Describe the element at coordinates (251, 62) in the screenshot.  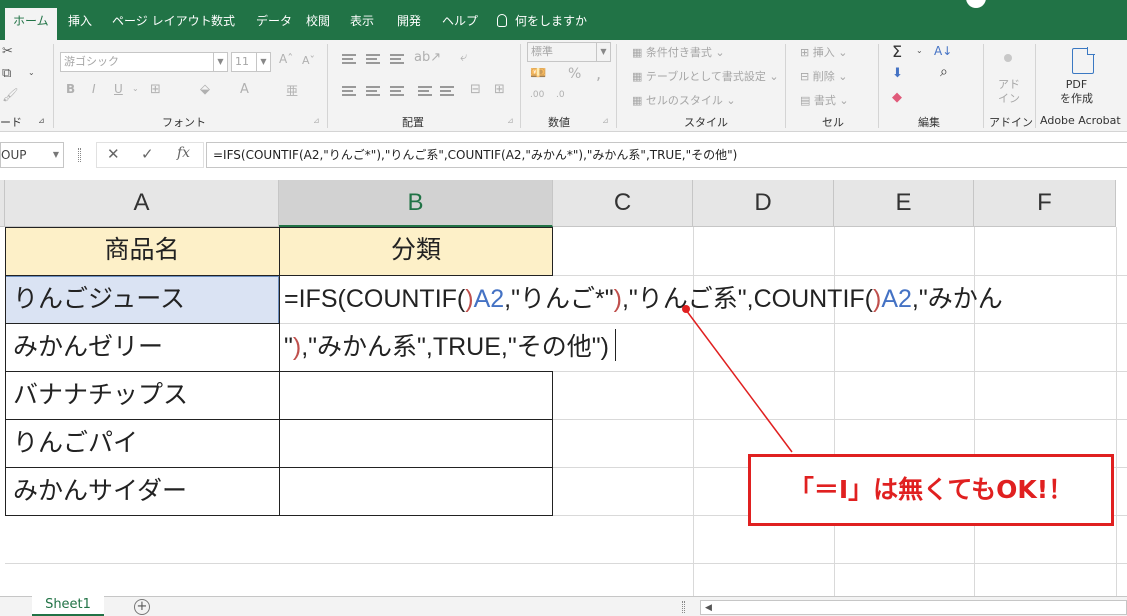
I see `font-size-box: 11 ▼` at that location.